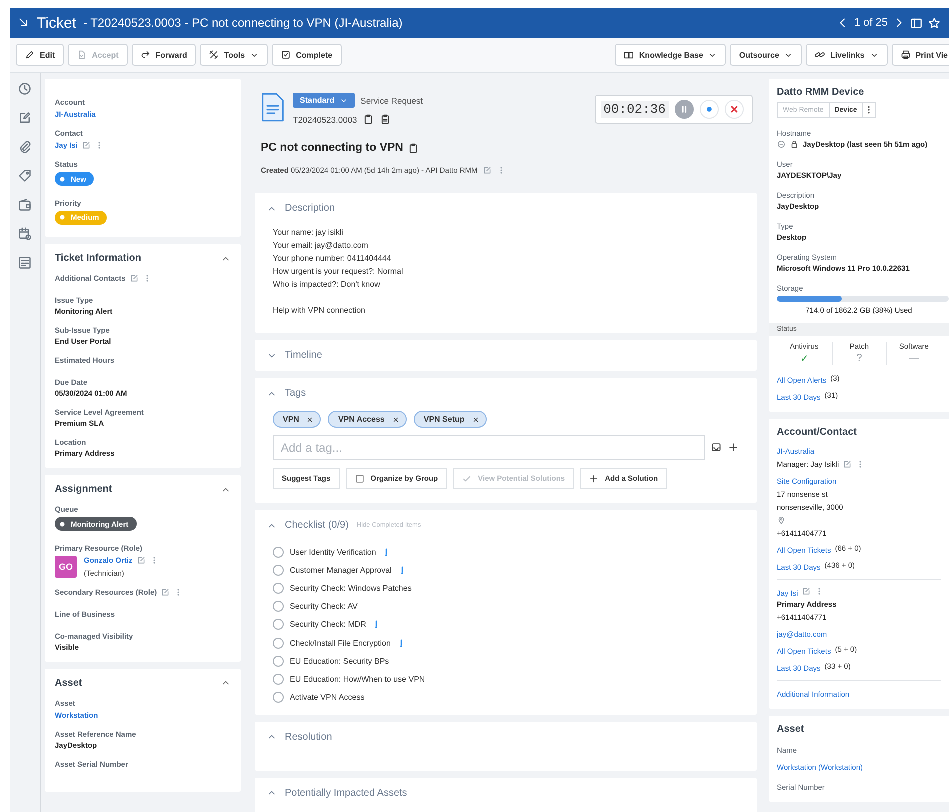 The width and height of the screenshot is (949, 812). I want to click on book-icon, so click(629, 55).